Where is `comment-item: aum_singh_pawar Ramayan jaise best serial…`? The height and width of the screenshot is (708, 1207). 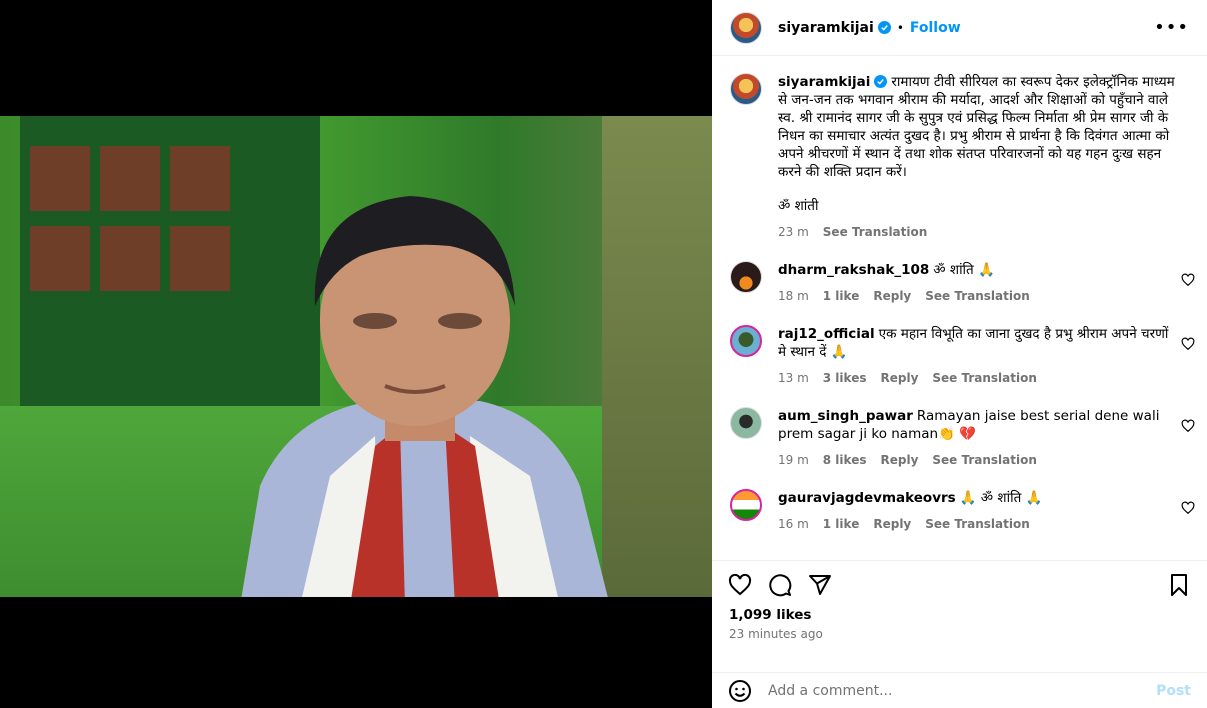
comment-item: aum_singh_pawar Ramayan jaise best serial… is located at coordinates (959, 428).